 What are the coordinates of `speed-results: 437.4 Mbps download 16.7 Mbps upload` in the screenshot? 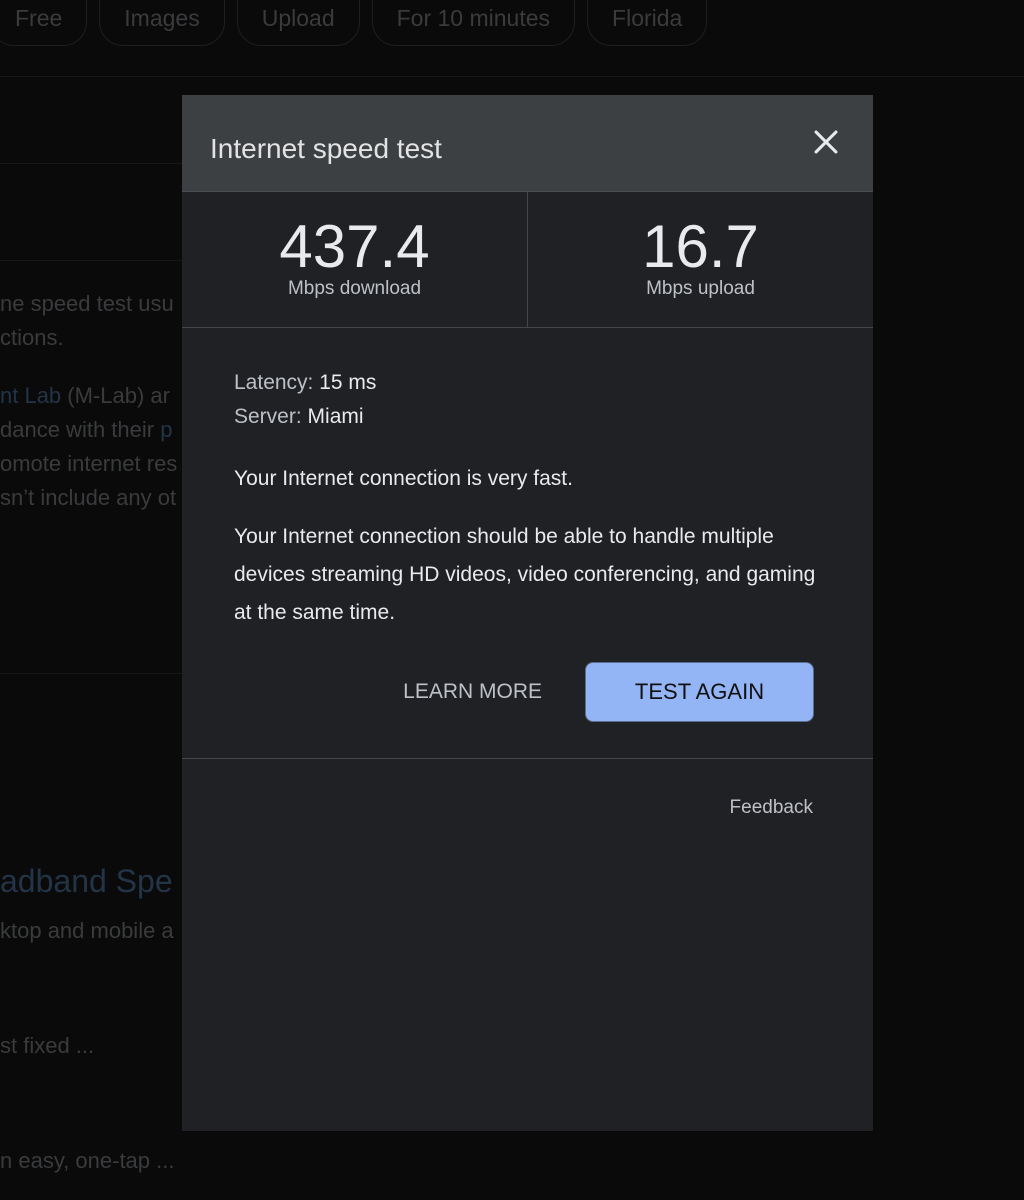 It's located at (527, 260).